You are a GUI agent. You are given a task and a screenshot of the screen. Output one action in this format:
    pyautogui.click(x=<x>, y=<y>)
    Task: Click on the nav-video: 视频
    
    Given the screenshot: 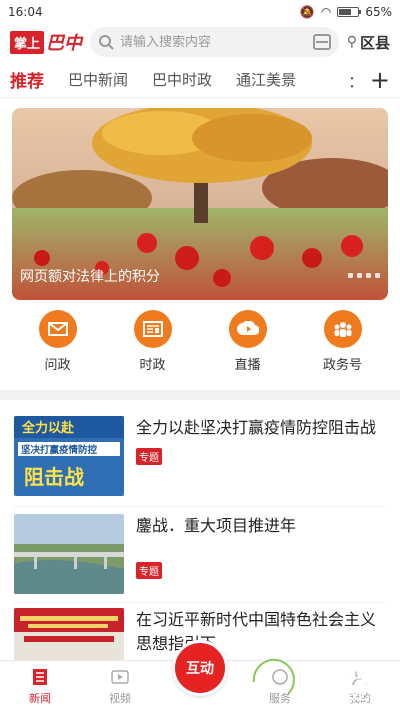 What is the action you would take?
    pyautogui.click(x=120, y=686)
    